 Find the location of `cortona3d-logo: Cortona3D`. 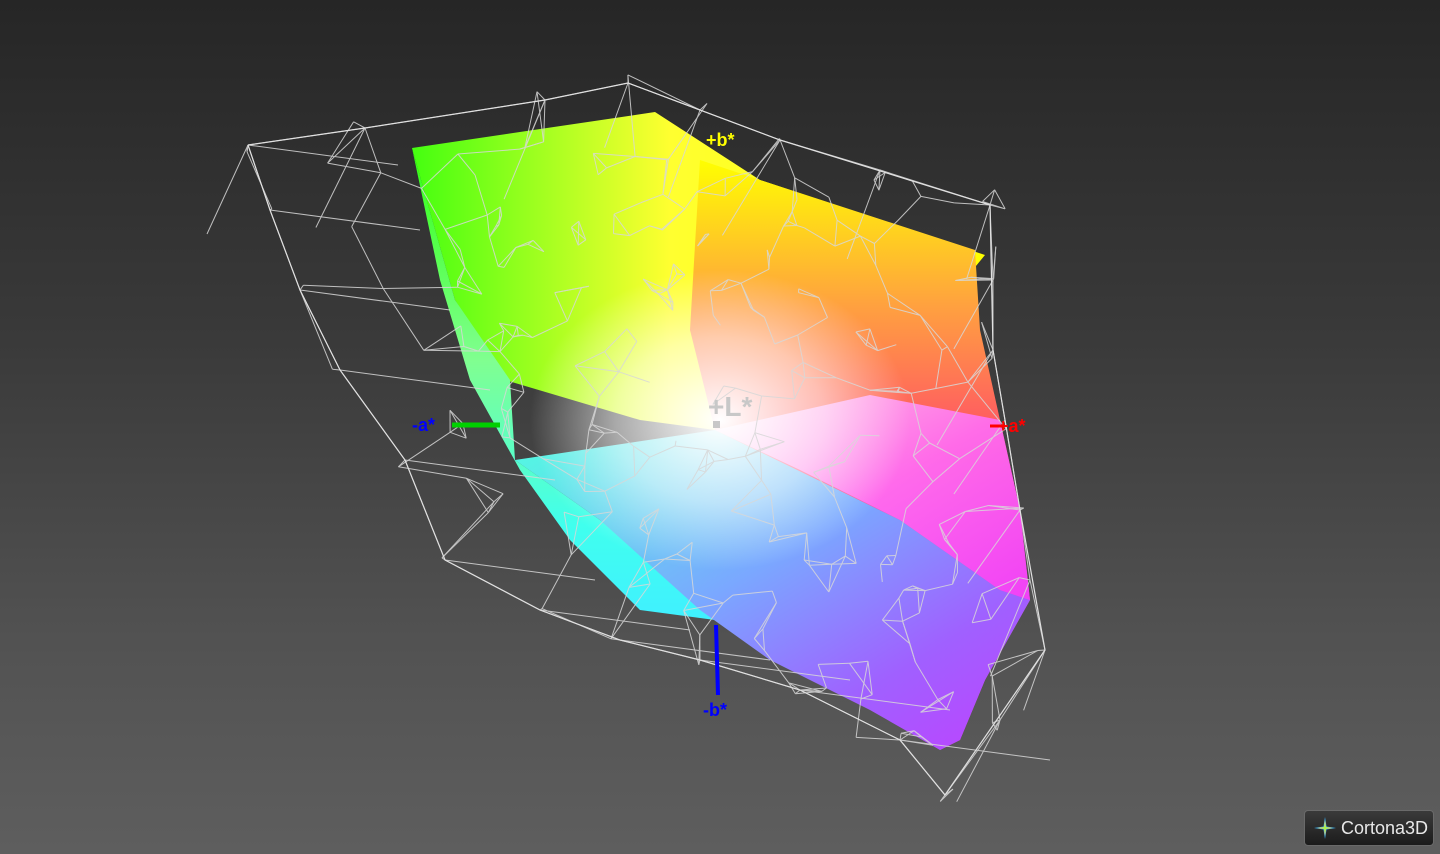

cortona3d-logo: Cortona3D is located at coordinates (1369, 828).